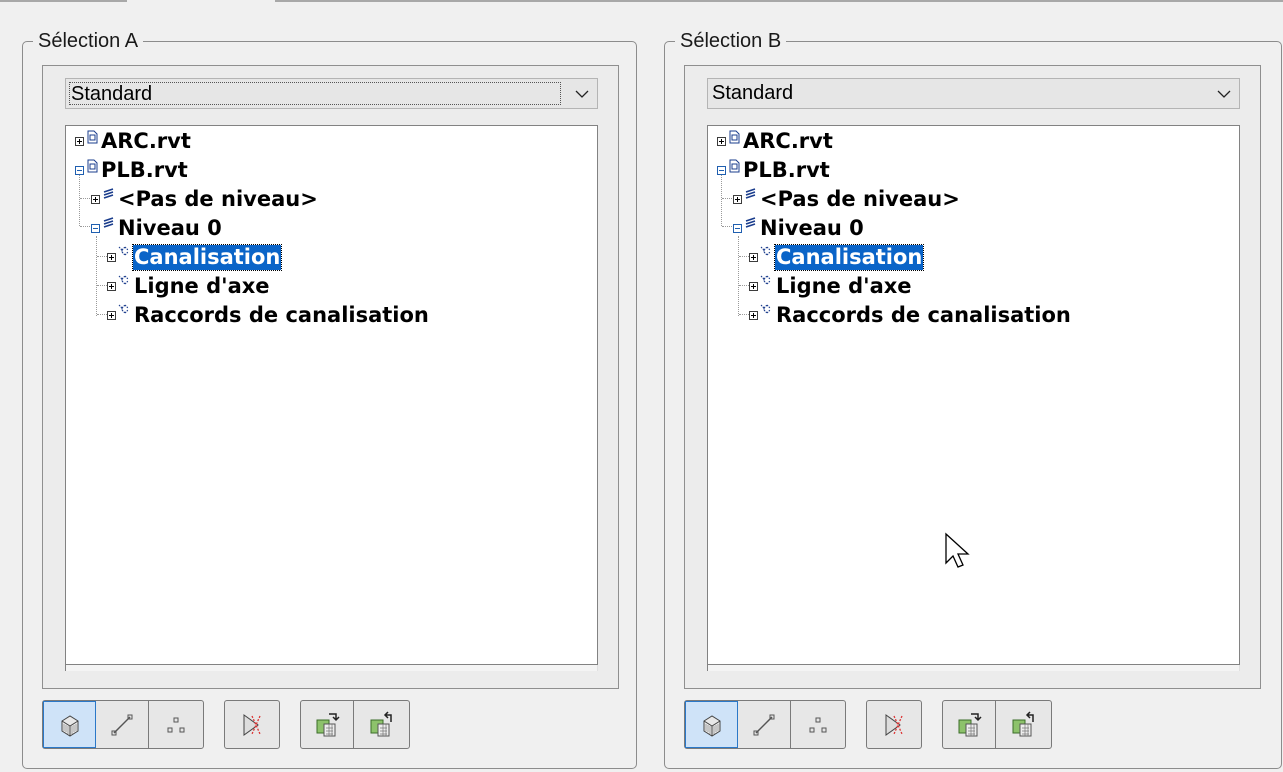 This screenshot has width=1283, height=772. Describe the element at coordinates (957, 550) in the screenshot. I see `mouse-cursor-icon` at that location.